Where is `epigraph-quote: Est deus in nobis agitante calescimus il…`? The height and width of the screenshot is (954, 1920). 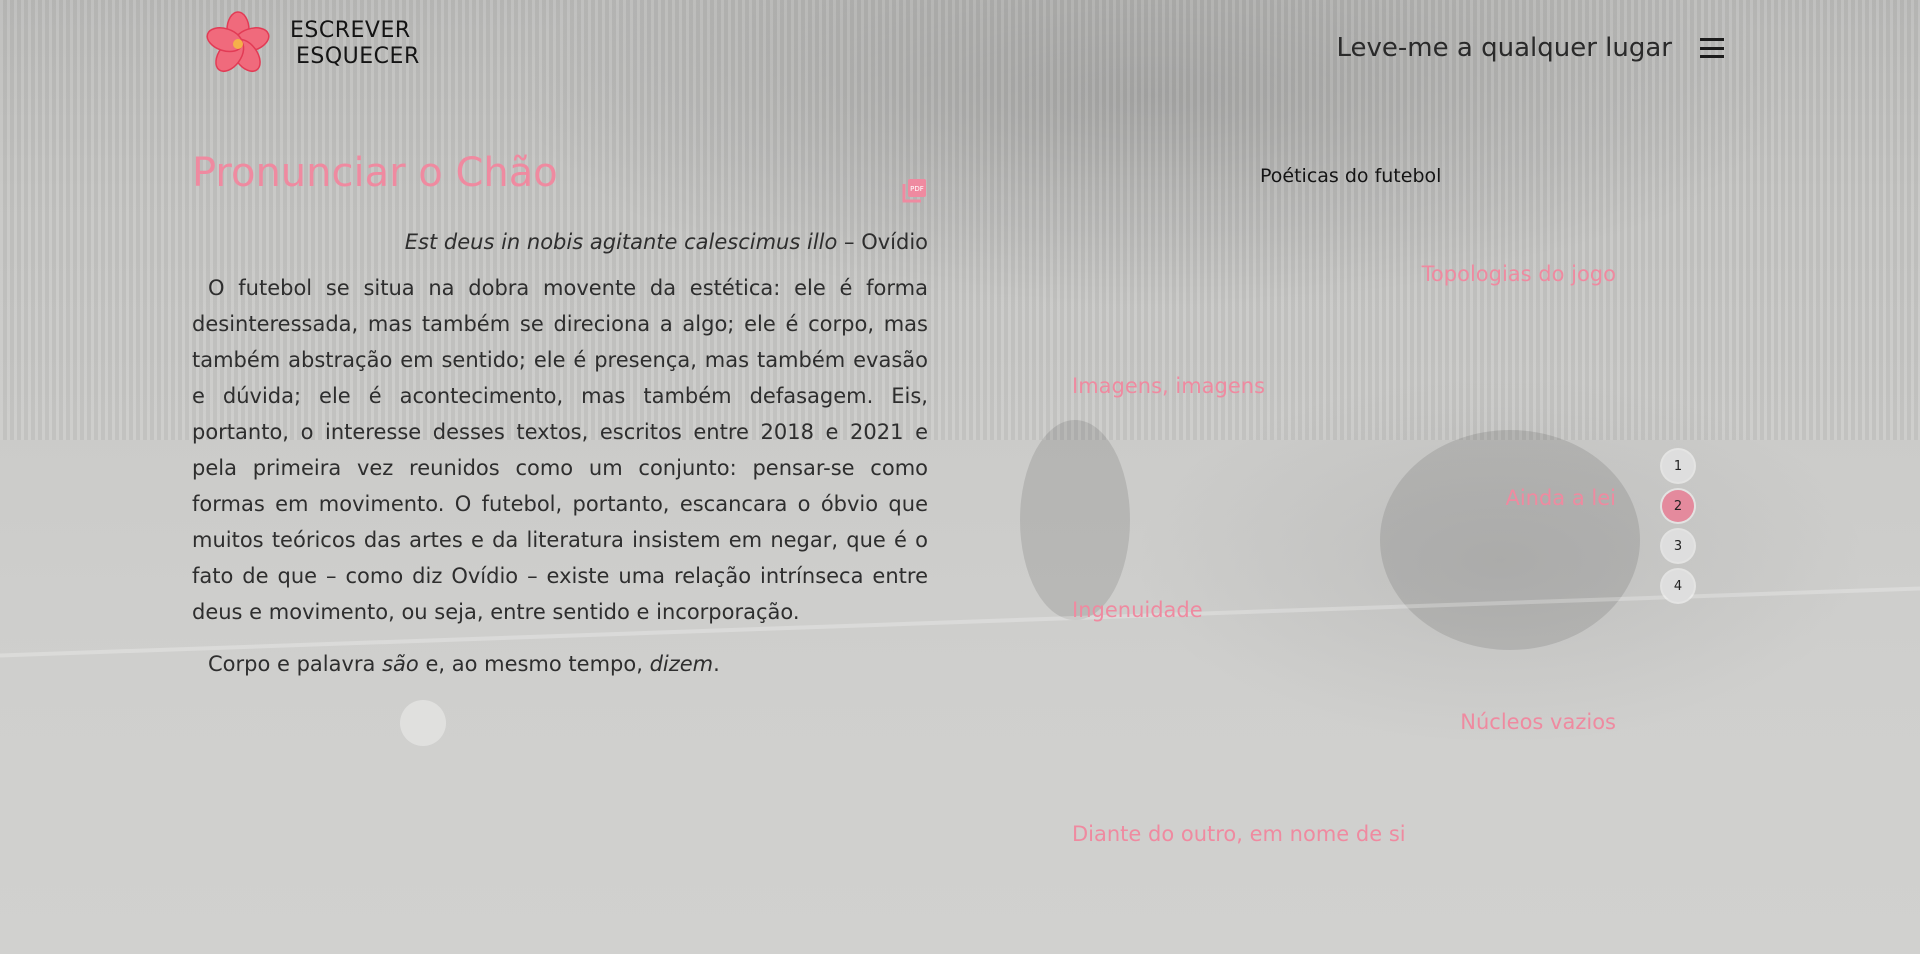 epigraph-quote: Est deus in nobis agitante calescimus il… is located at coordinates (621, 242).